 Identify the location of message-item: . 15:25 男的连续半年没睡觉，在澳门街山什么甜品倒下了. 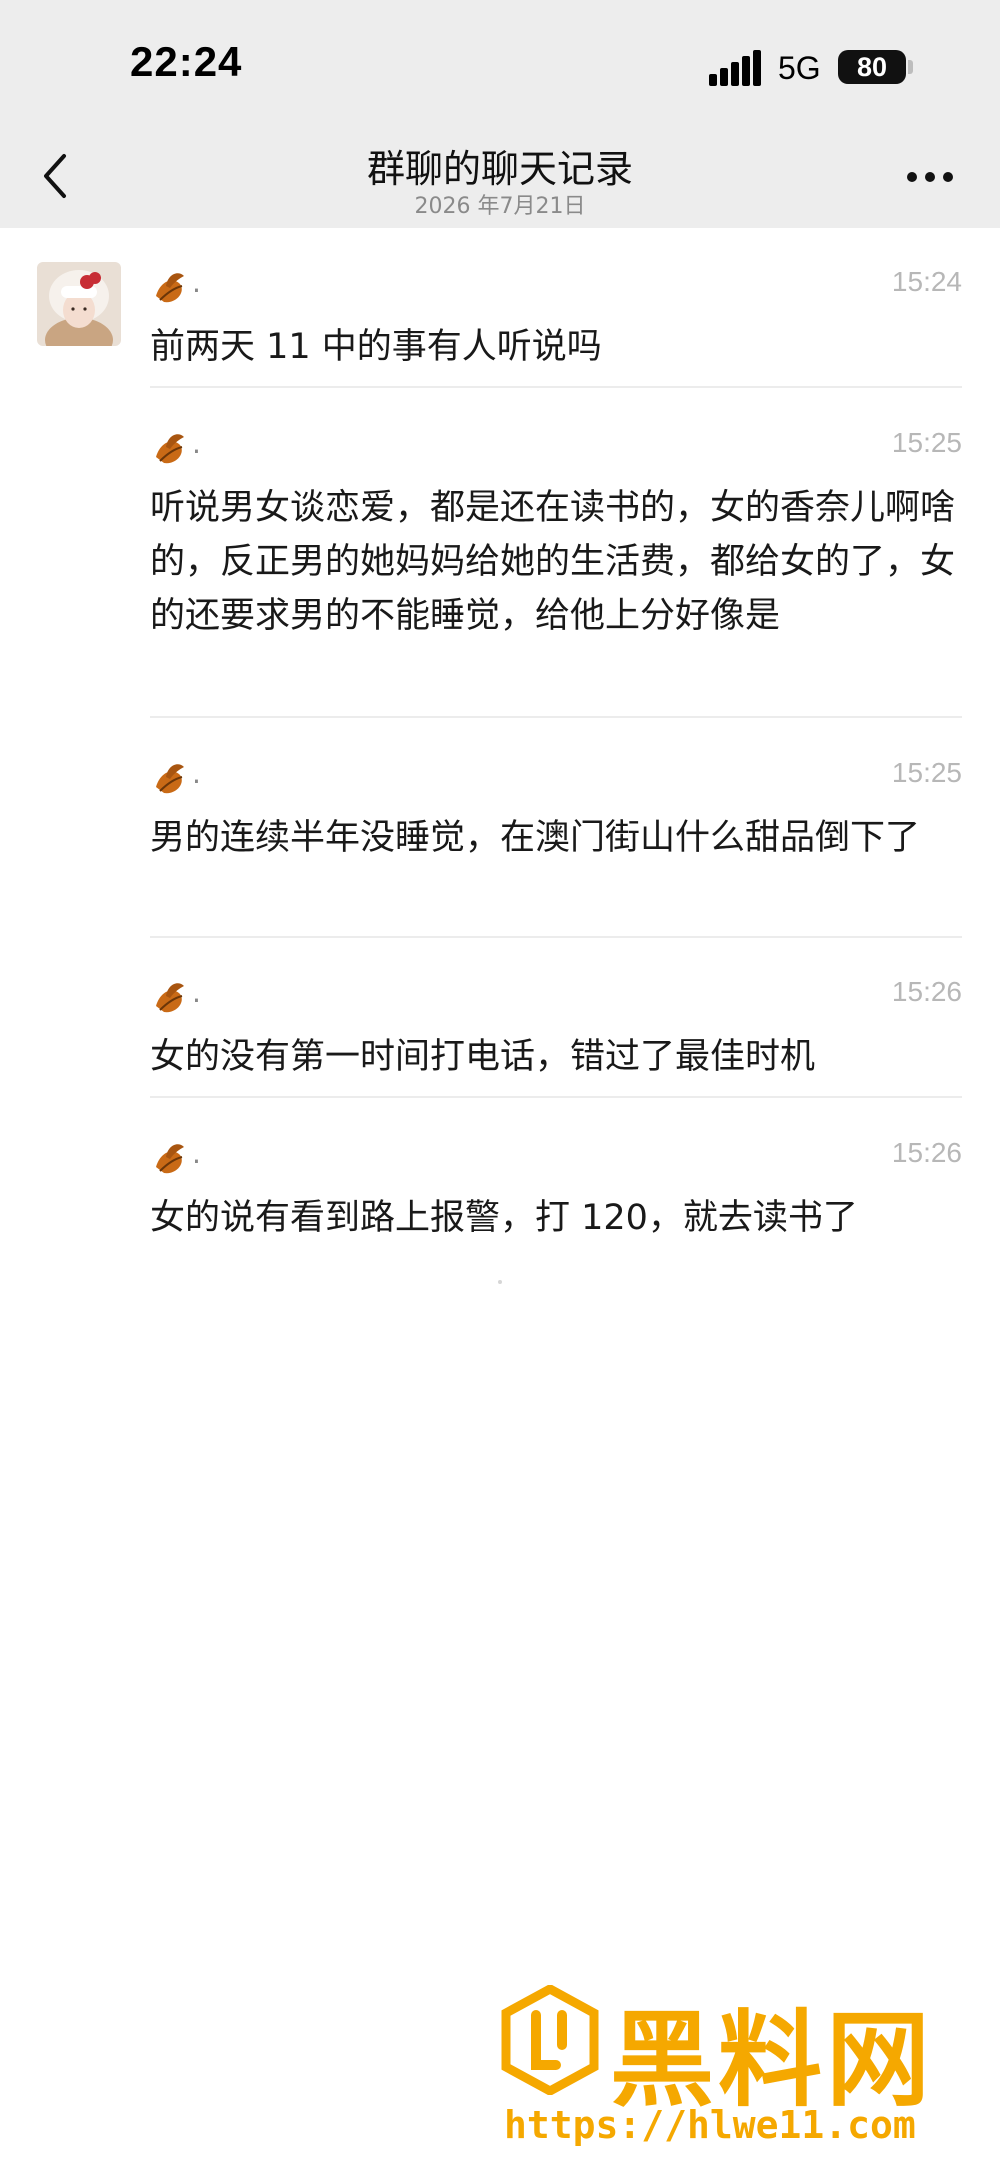
(556, 809).